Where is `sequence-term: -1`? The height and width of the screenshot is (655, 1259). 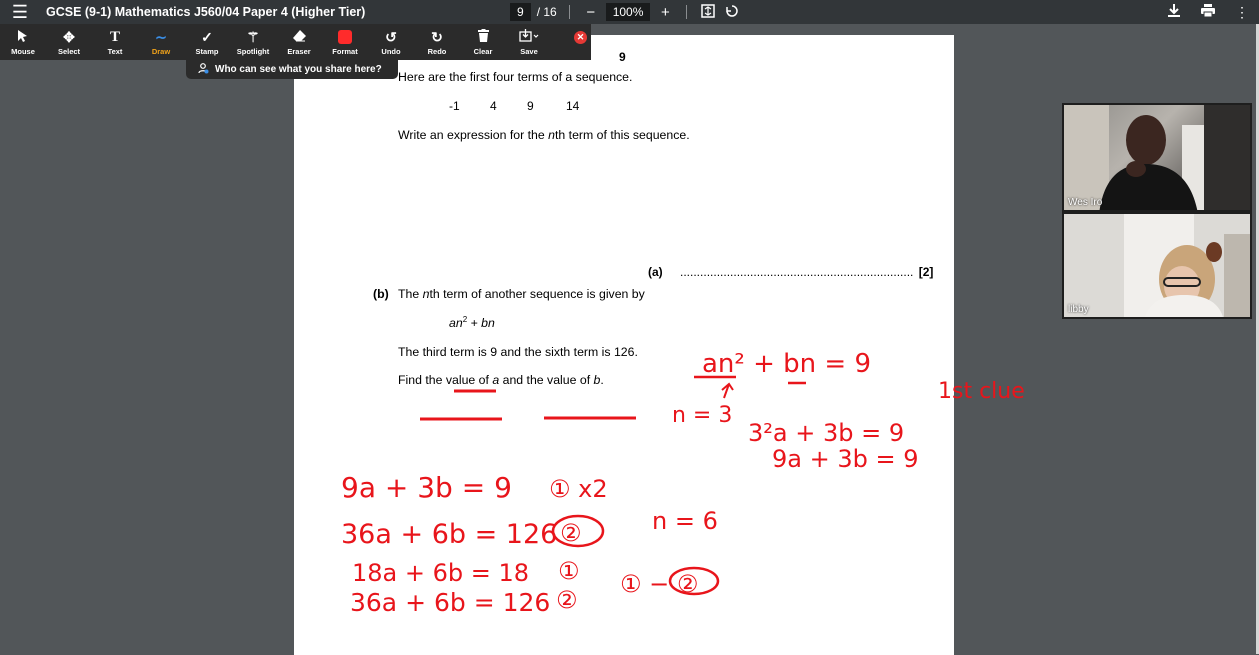
sequence-term: -1 is located at coordinates (454, 106).